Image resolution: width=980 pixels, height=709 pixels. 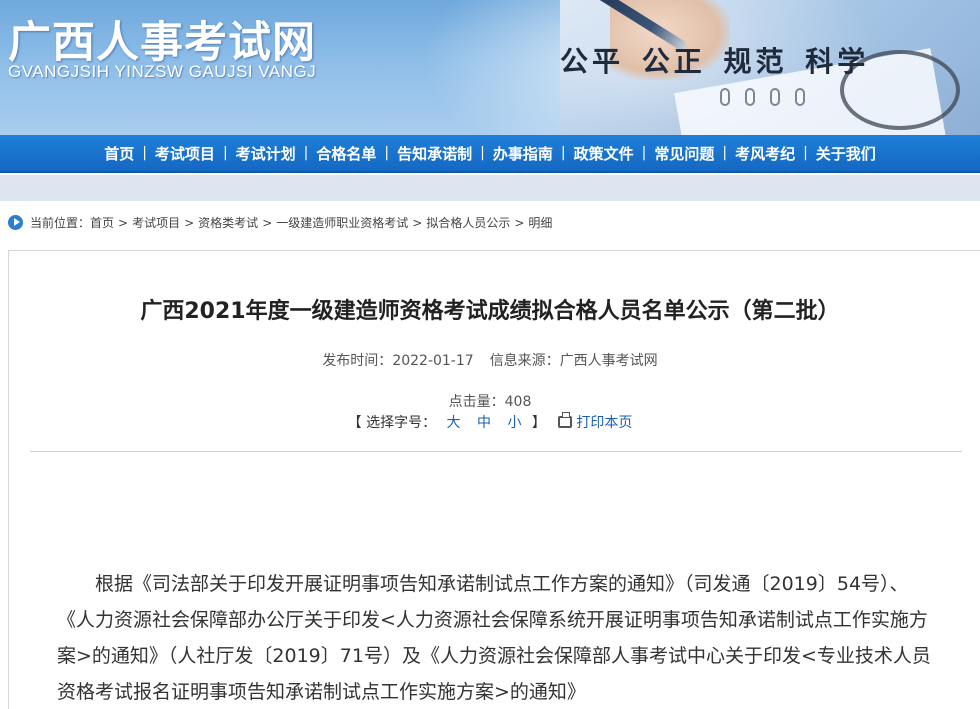 I want to click on article-meta: 发布时间：2022-01-17 信息来源：广西人事考试网, so click(x=490, y=360).